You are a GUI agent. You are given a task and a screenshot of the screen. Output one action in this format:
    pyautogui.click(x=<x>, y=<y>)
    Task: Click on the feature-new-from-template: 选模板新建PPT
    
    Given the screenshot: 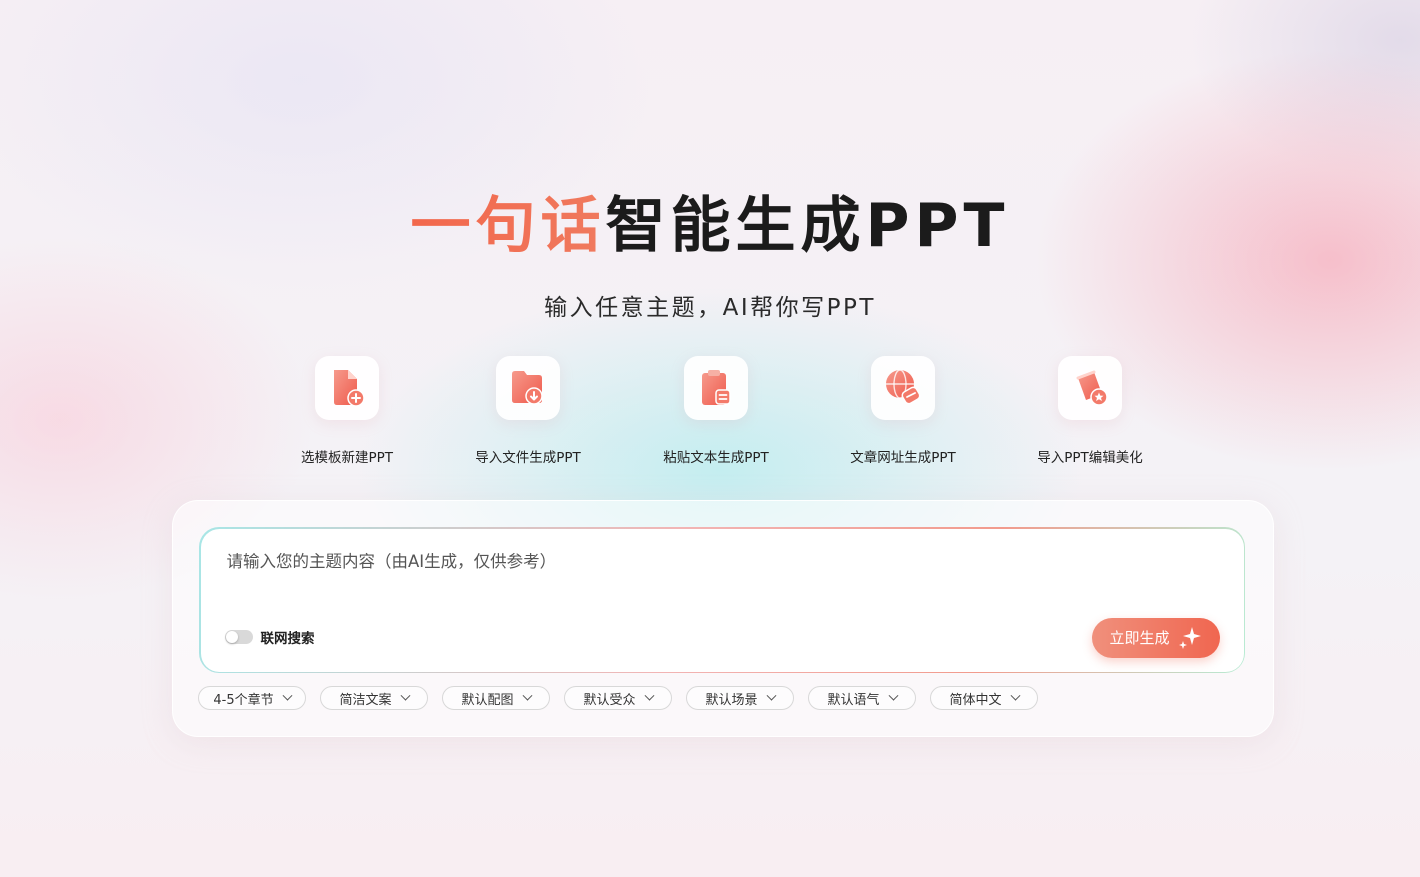 What is the action you would take?
    pyautogui.click(x=347, y=411)
    